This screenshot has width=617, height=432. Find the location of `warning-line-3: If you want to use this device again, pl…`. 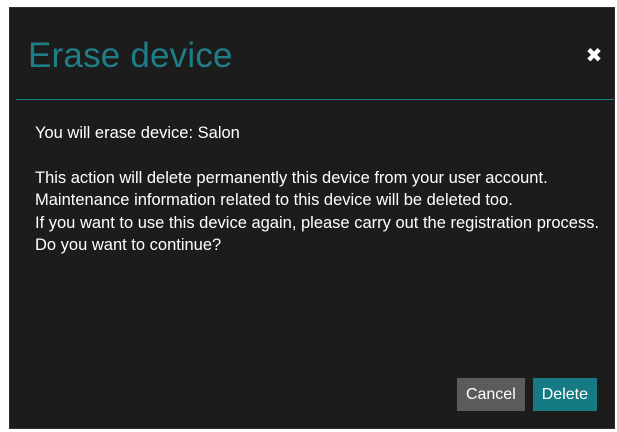

warning-line-3: If you want to use this device again, pl… is located at coordinates (317, 222).